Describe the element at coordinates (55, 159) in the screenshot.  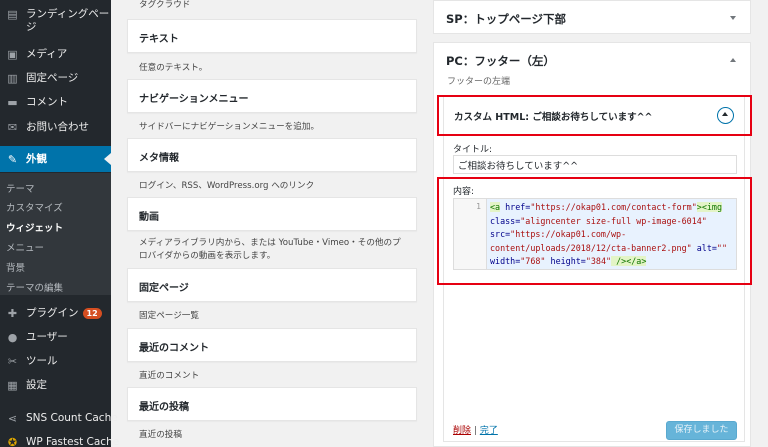
I see `sidebar-item-appearance: ✎ 外観` at that location.